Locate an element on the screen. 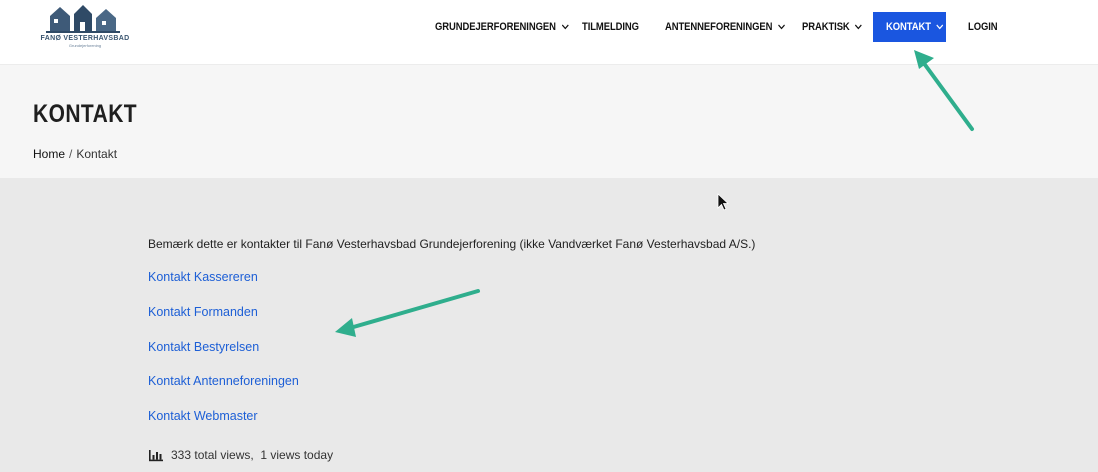  nav-item-tilmelding: TILMELDING is located at coordinates (610, 27).